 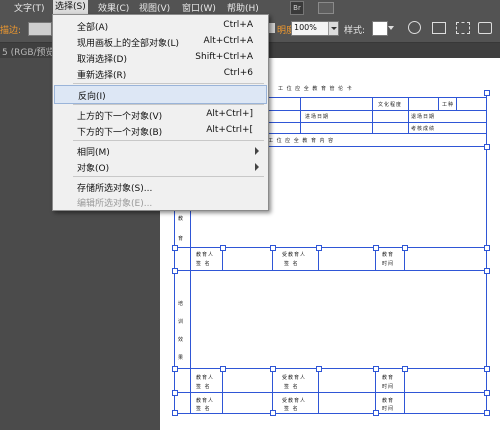 I want to click on menu-item-label: 反向(I), so click(x=92, y=97).